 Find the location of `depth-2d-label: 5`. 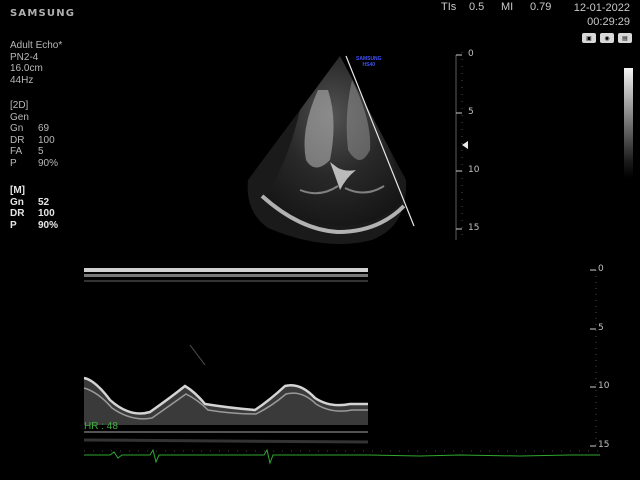

depth-2d-label: 5 is located at coordinates (471, 112).